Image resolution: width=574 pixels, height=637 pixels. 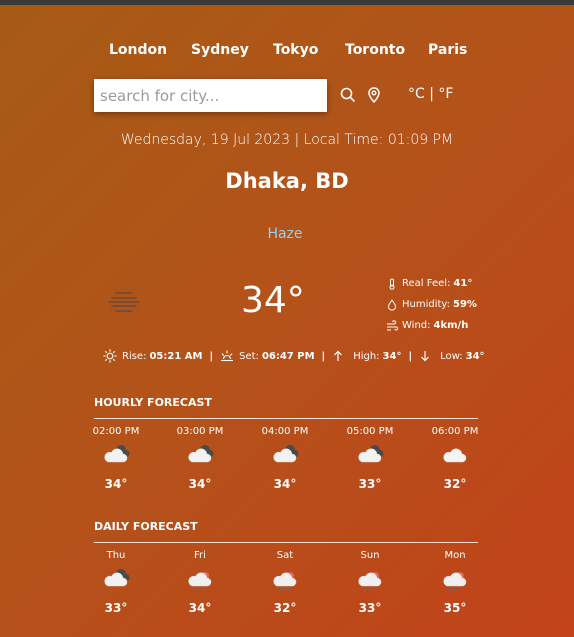 I want to click on haze-icon, so click(x=124, y=302).